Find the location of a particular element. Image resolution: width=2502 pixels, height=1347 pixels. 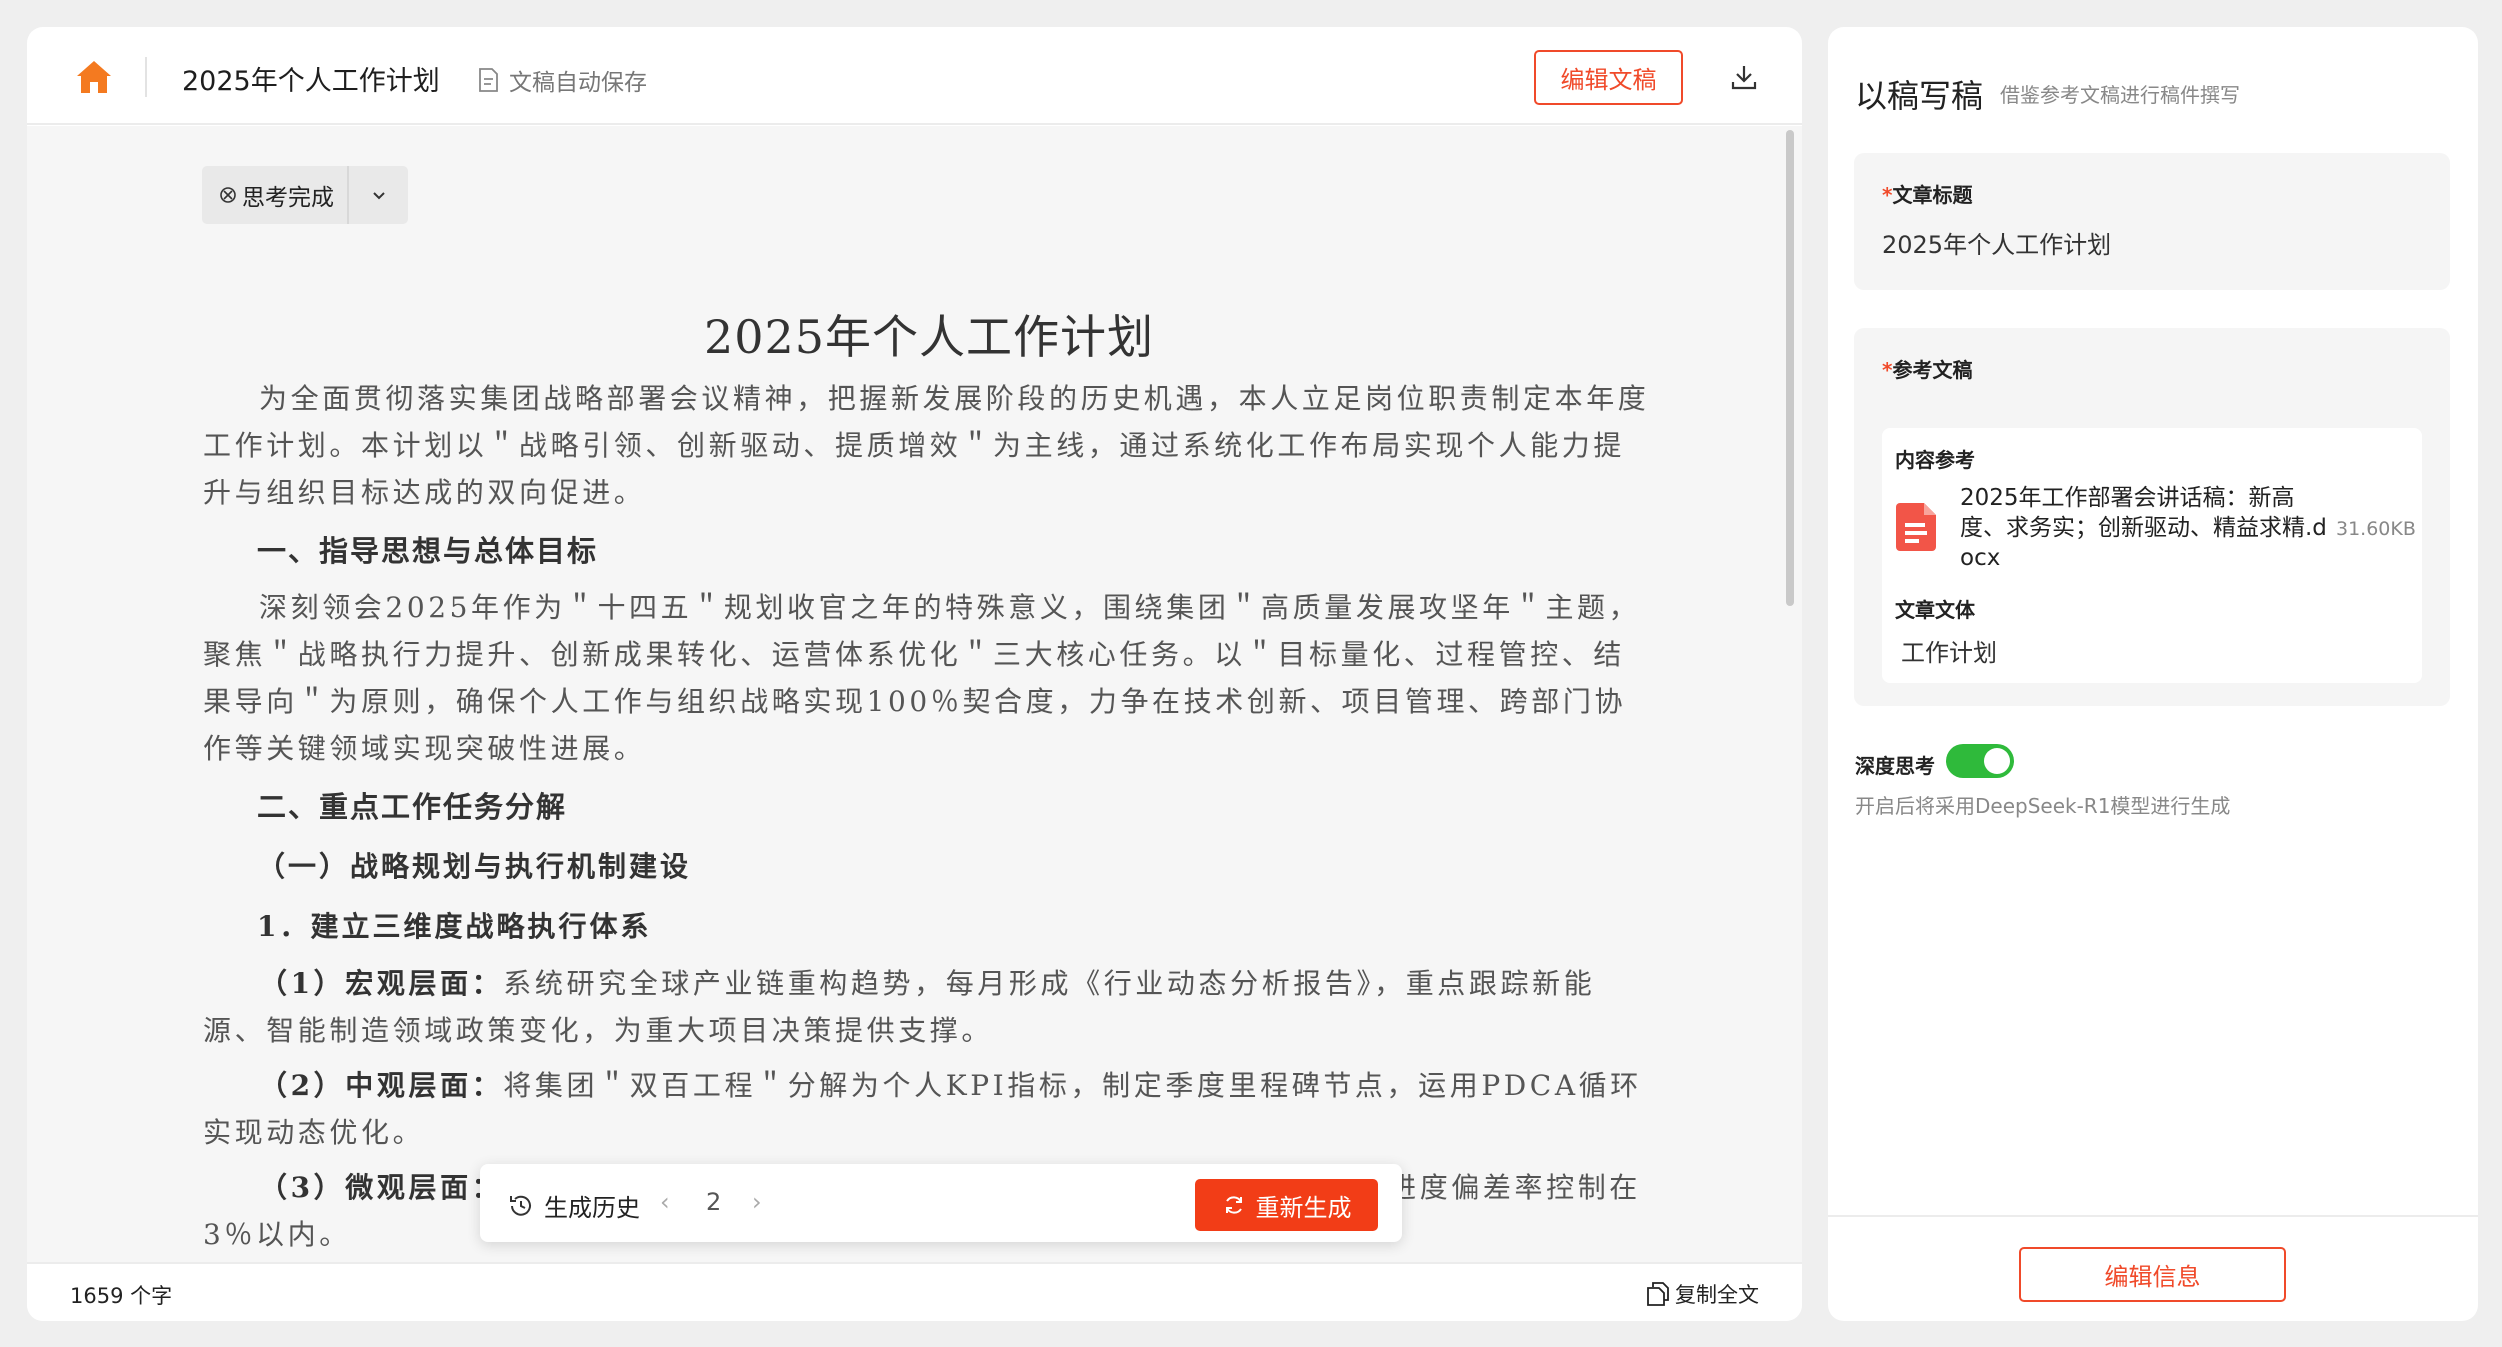

download-icon is located at coordinates (1744, 77).